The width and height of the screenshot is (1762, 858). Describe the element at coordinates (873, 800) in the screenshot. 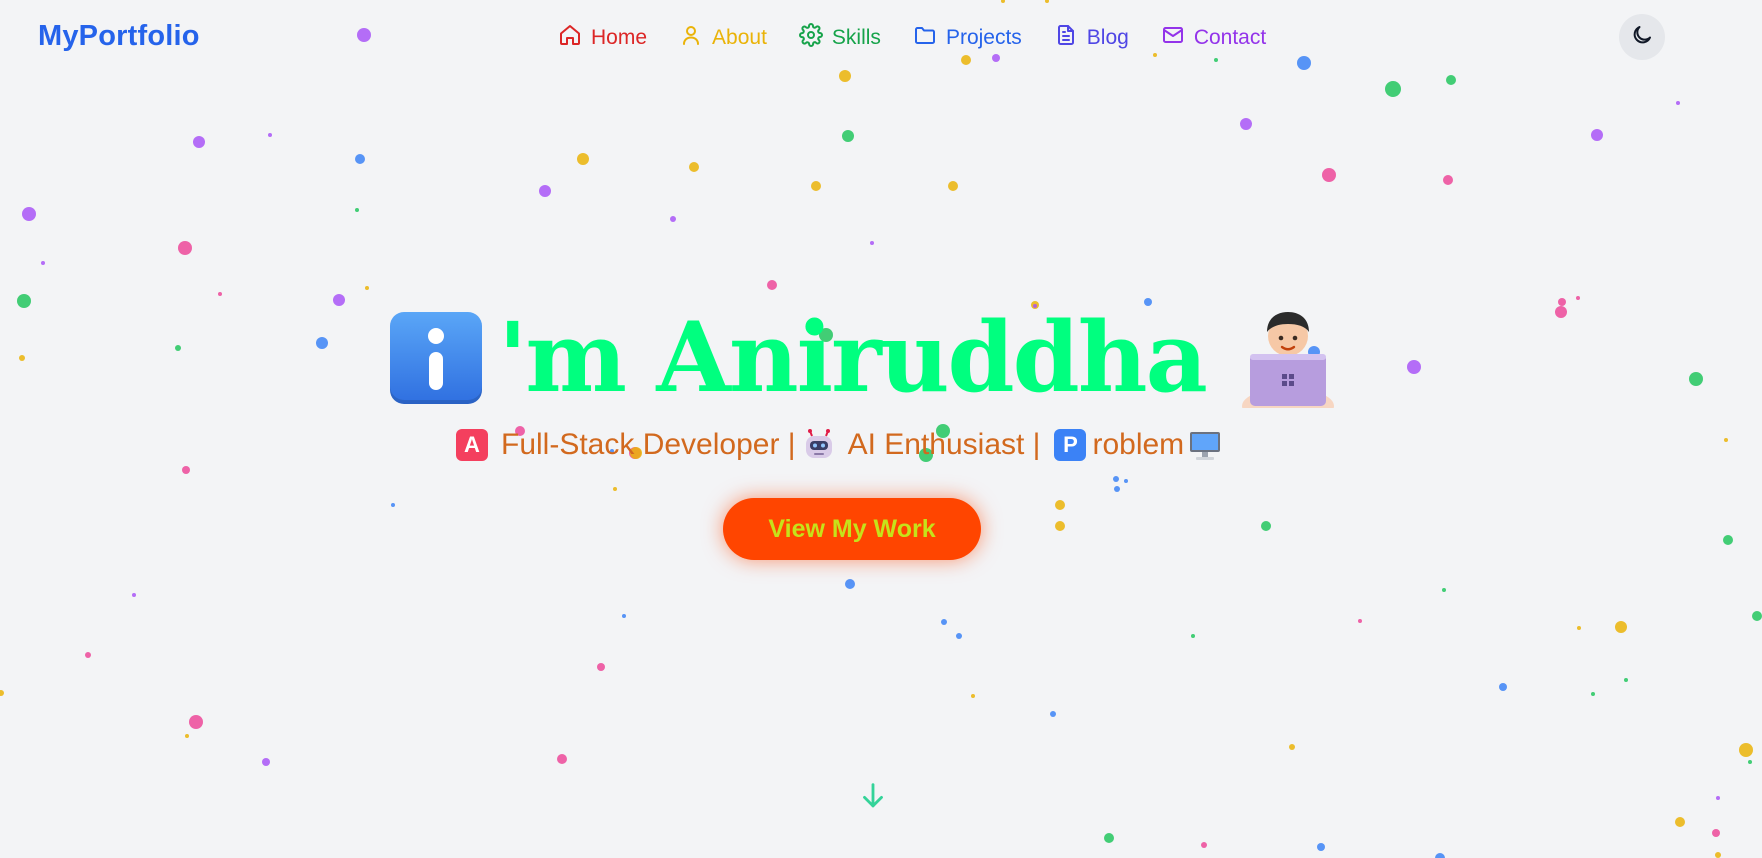

I see `arrow-down-icon` at that location.